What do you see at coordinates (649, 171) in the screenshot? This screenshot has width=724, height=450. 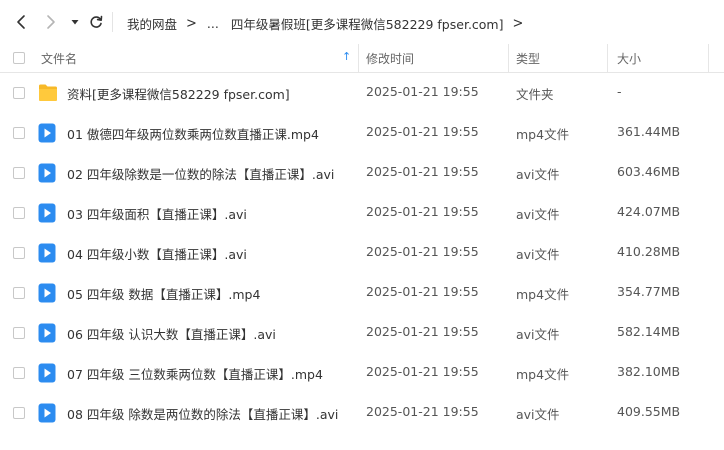 I see `file-size: 603.46MB` at bounding box center [649, 171].